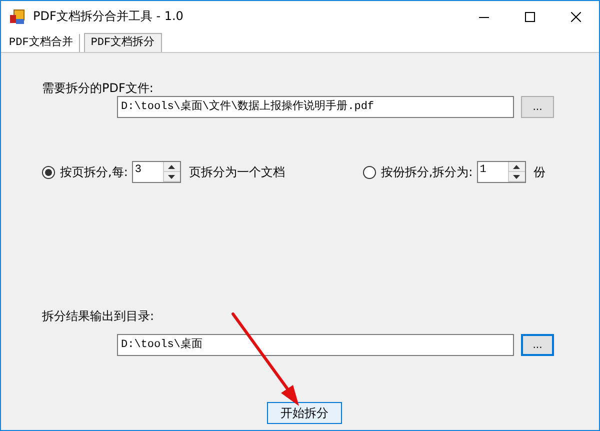 This screenshot has width=600, height=431. Describe the element at coordinates (576, 17) in the screenshot. I see `close-icon` at that location.